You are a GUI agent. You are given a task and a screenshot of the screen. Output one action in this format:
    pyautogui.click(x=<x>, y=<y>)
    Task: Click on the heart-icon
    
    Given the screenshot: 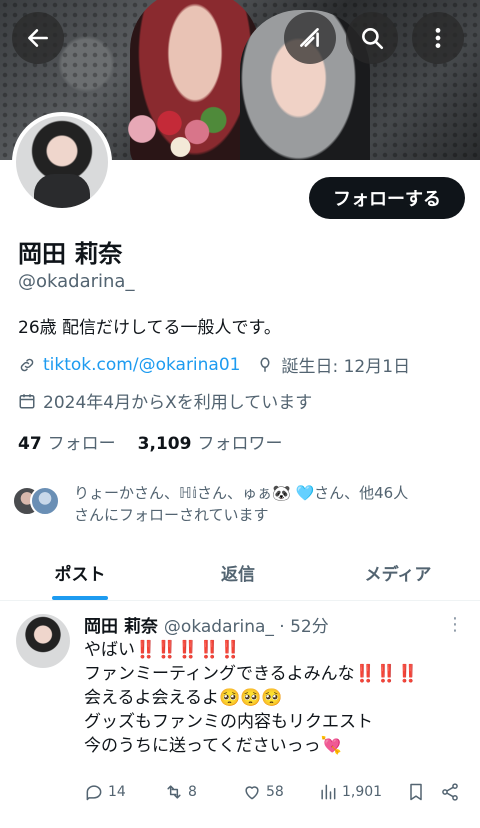 What is the action you would take?
    pyautogui.click(x=252, y=793)
    